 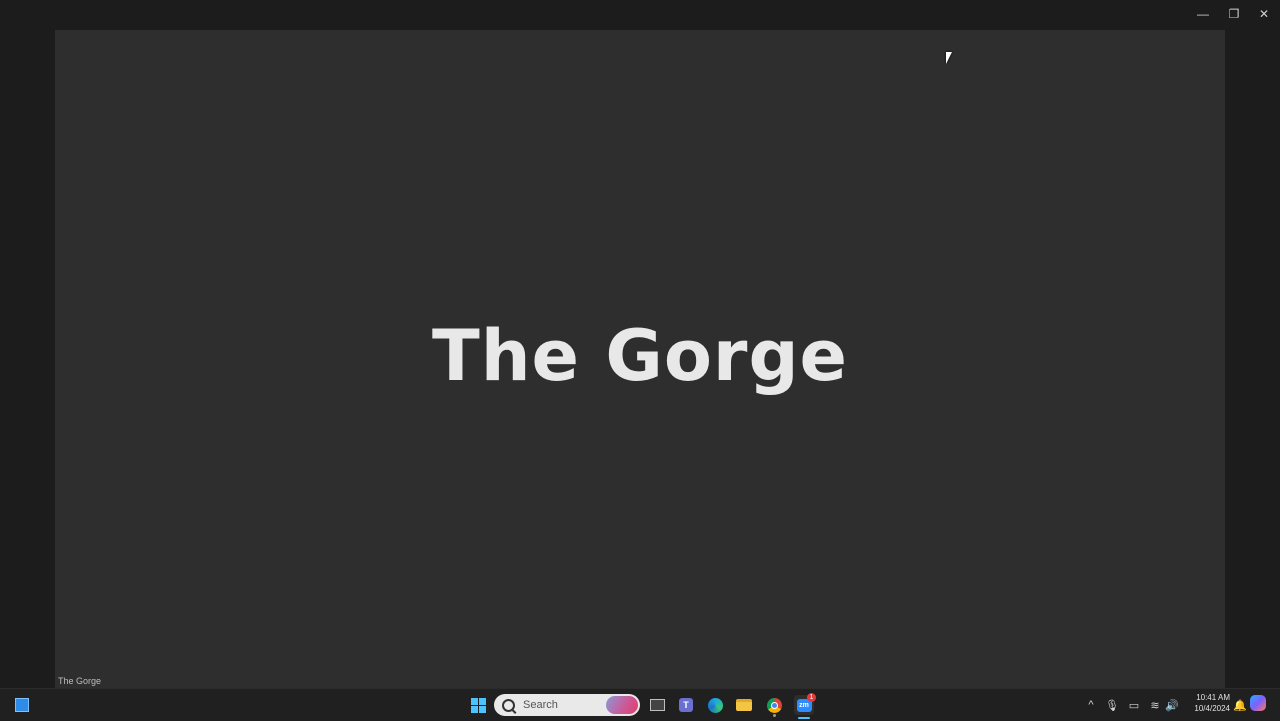 I want to click on task-view-button, so click(x=657, y=705).